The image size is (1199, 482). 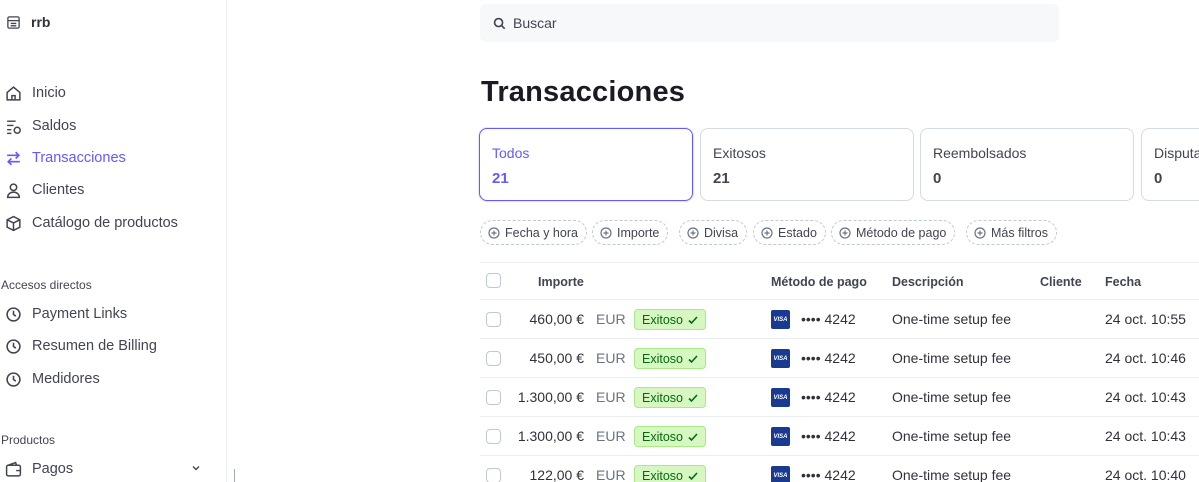 I want to click on nav-item-inicio: Inicio, so click(x=35, y=93).